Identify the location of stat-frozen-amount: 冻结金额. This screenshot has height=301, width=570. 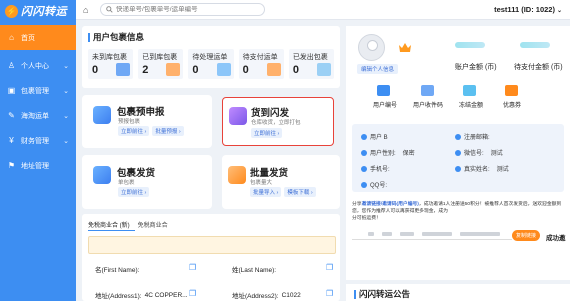
(471, 106).